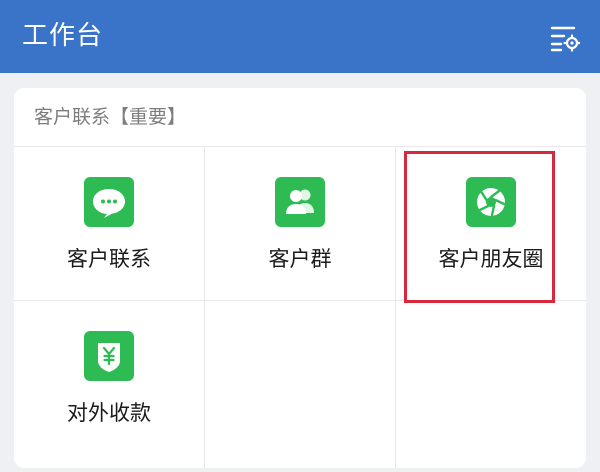 This screenshot has width=600, height=472. I want to click on app-customer-contact: 客户联系, so click(109, 223).